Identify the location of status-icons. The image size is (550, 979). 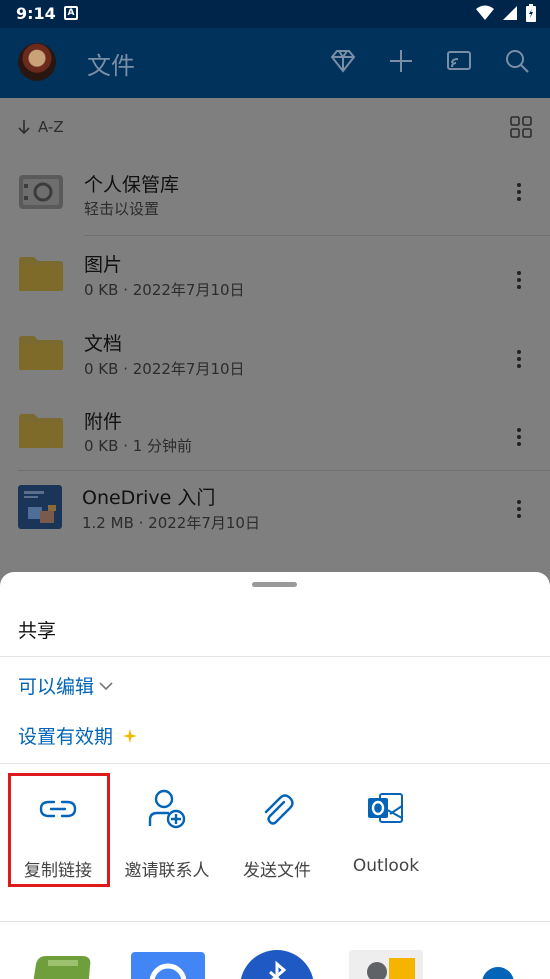
(506, 13).